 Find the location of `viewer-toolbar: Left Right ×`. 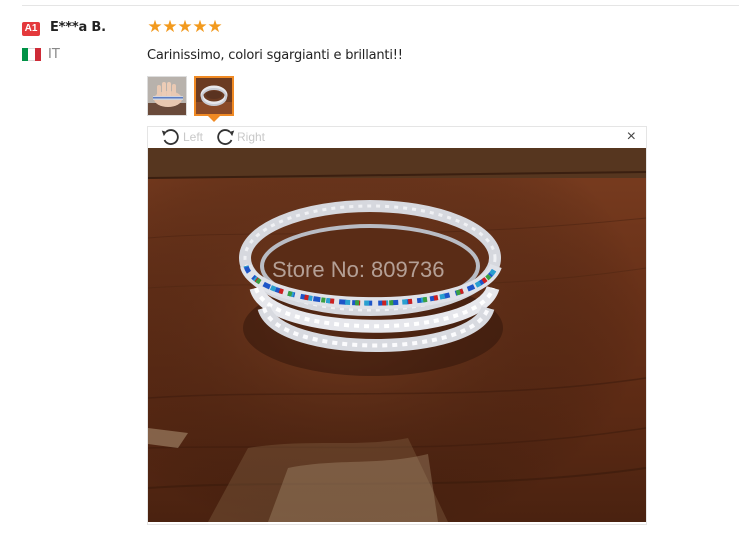

viewer-toolbar: Left Right × is located at coordinates (397, 137).